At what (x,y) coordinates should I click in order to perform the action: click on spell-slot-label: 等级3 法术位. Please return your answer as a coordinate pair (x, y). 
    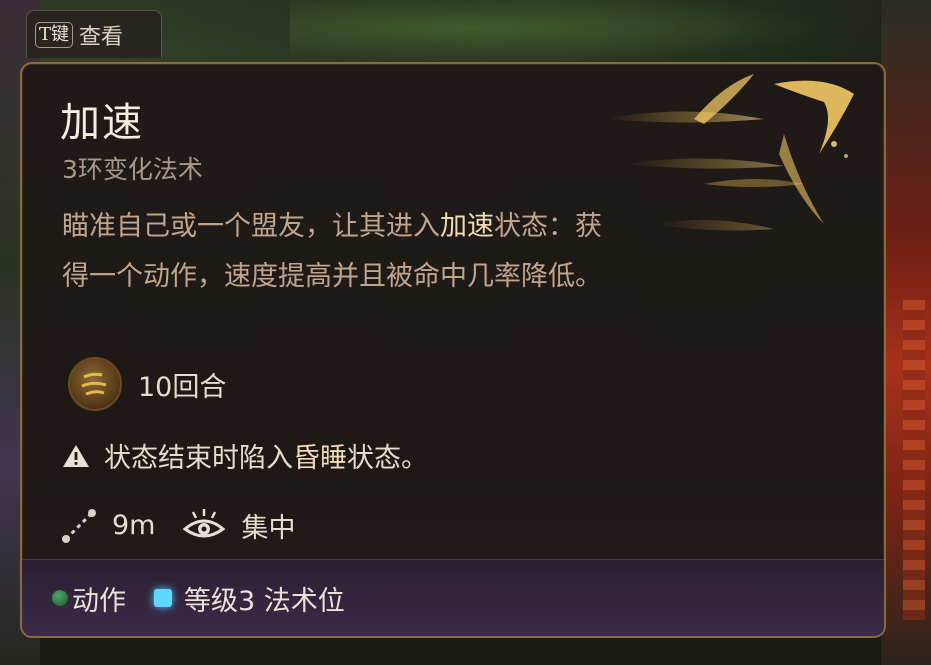
    Looking at the image, I should click on (264, 601).